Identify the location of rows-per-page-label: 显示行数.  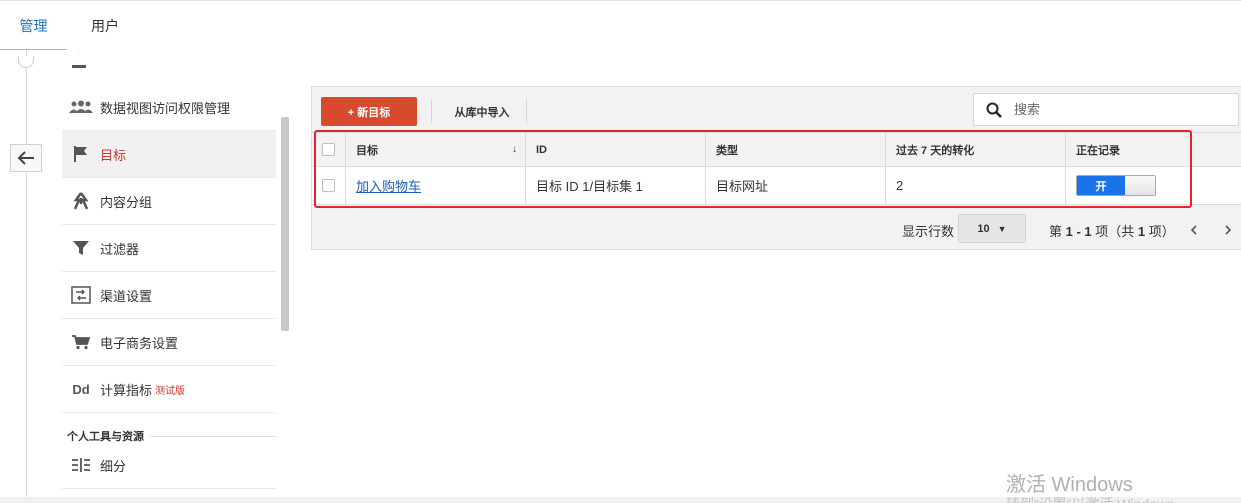
(928, 231).